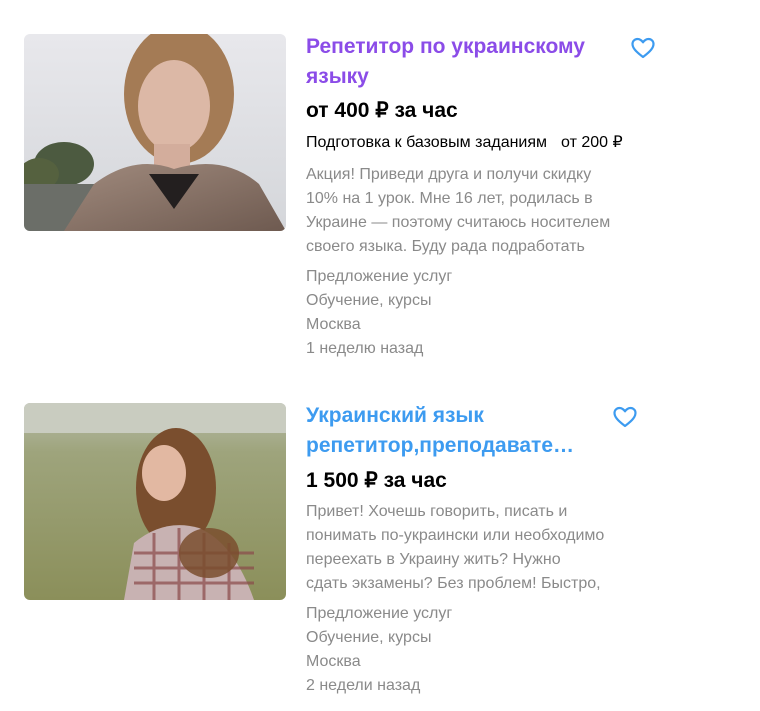 This screenshot has height=711, width=760. Describe the element at coordinates (449, 198) in the screenshot. I see `description-line: 10% на 1 урок. Мне 16 лет, родилась в` at that location.